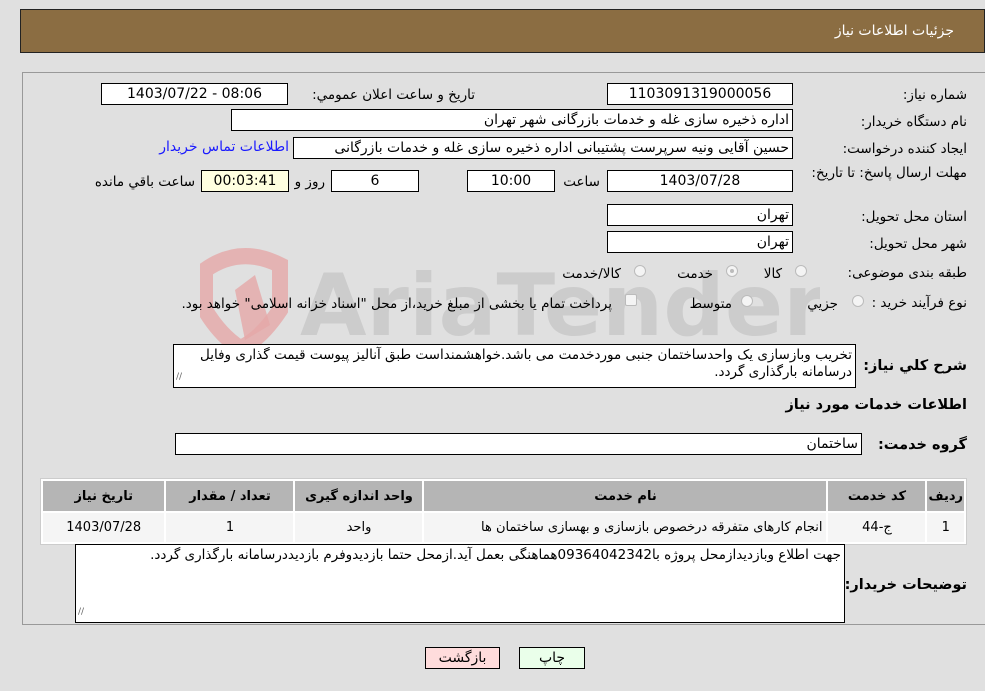 Image resolution: width=985 pixels, height=691 pixels. Describe the element at coordinates (922, 445) in the screenshot. I see `service-group-label: گروه خدمت:` at that location.